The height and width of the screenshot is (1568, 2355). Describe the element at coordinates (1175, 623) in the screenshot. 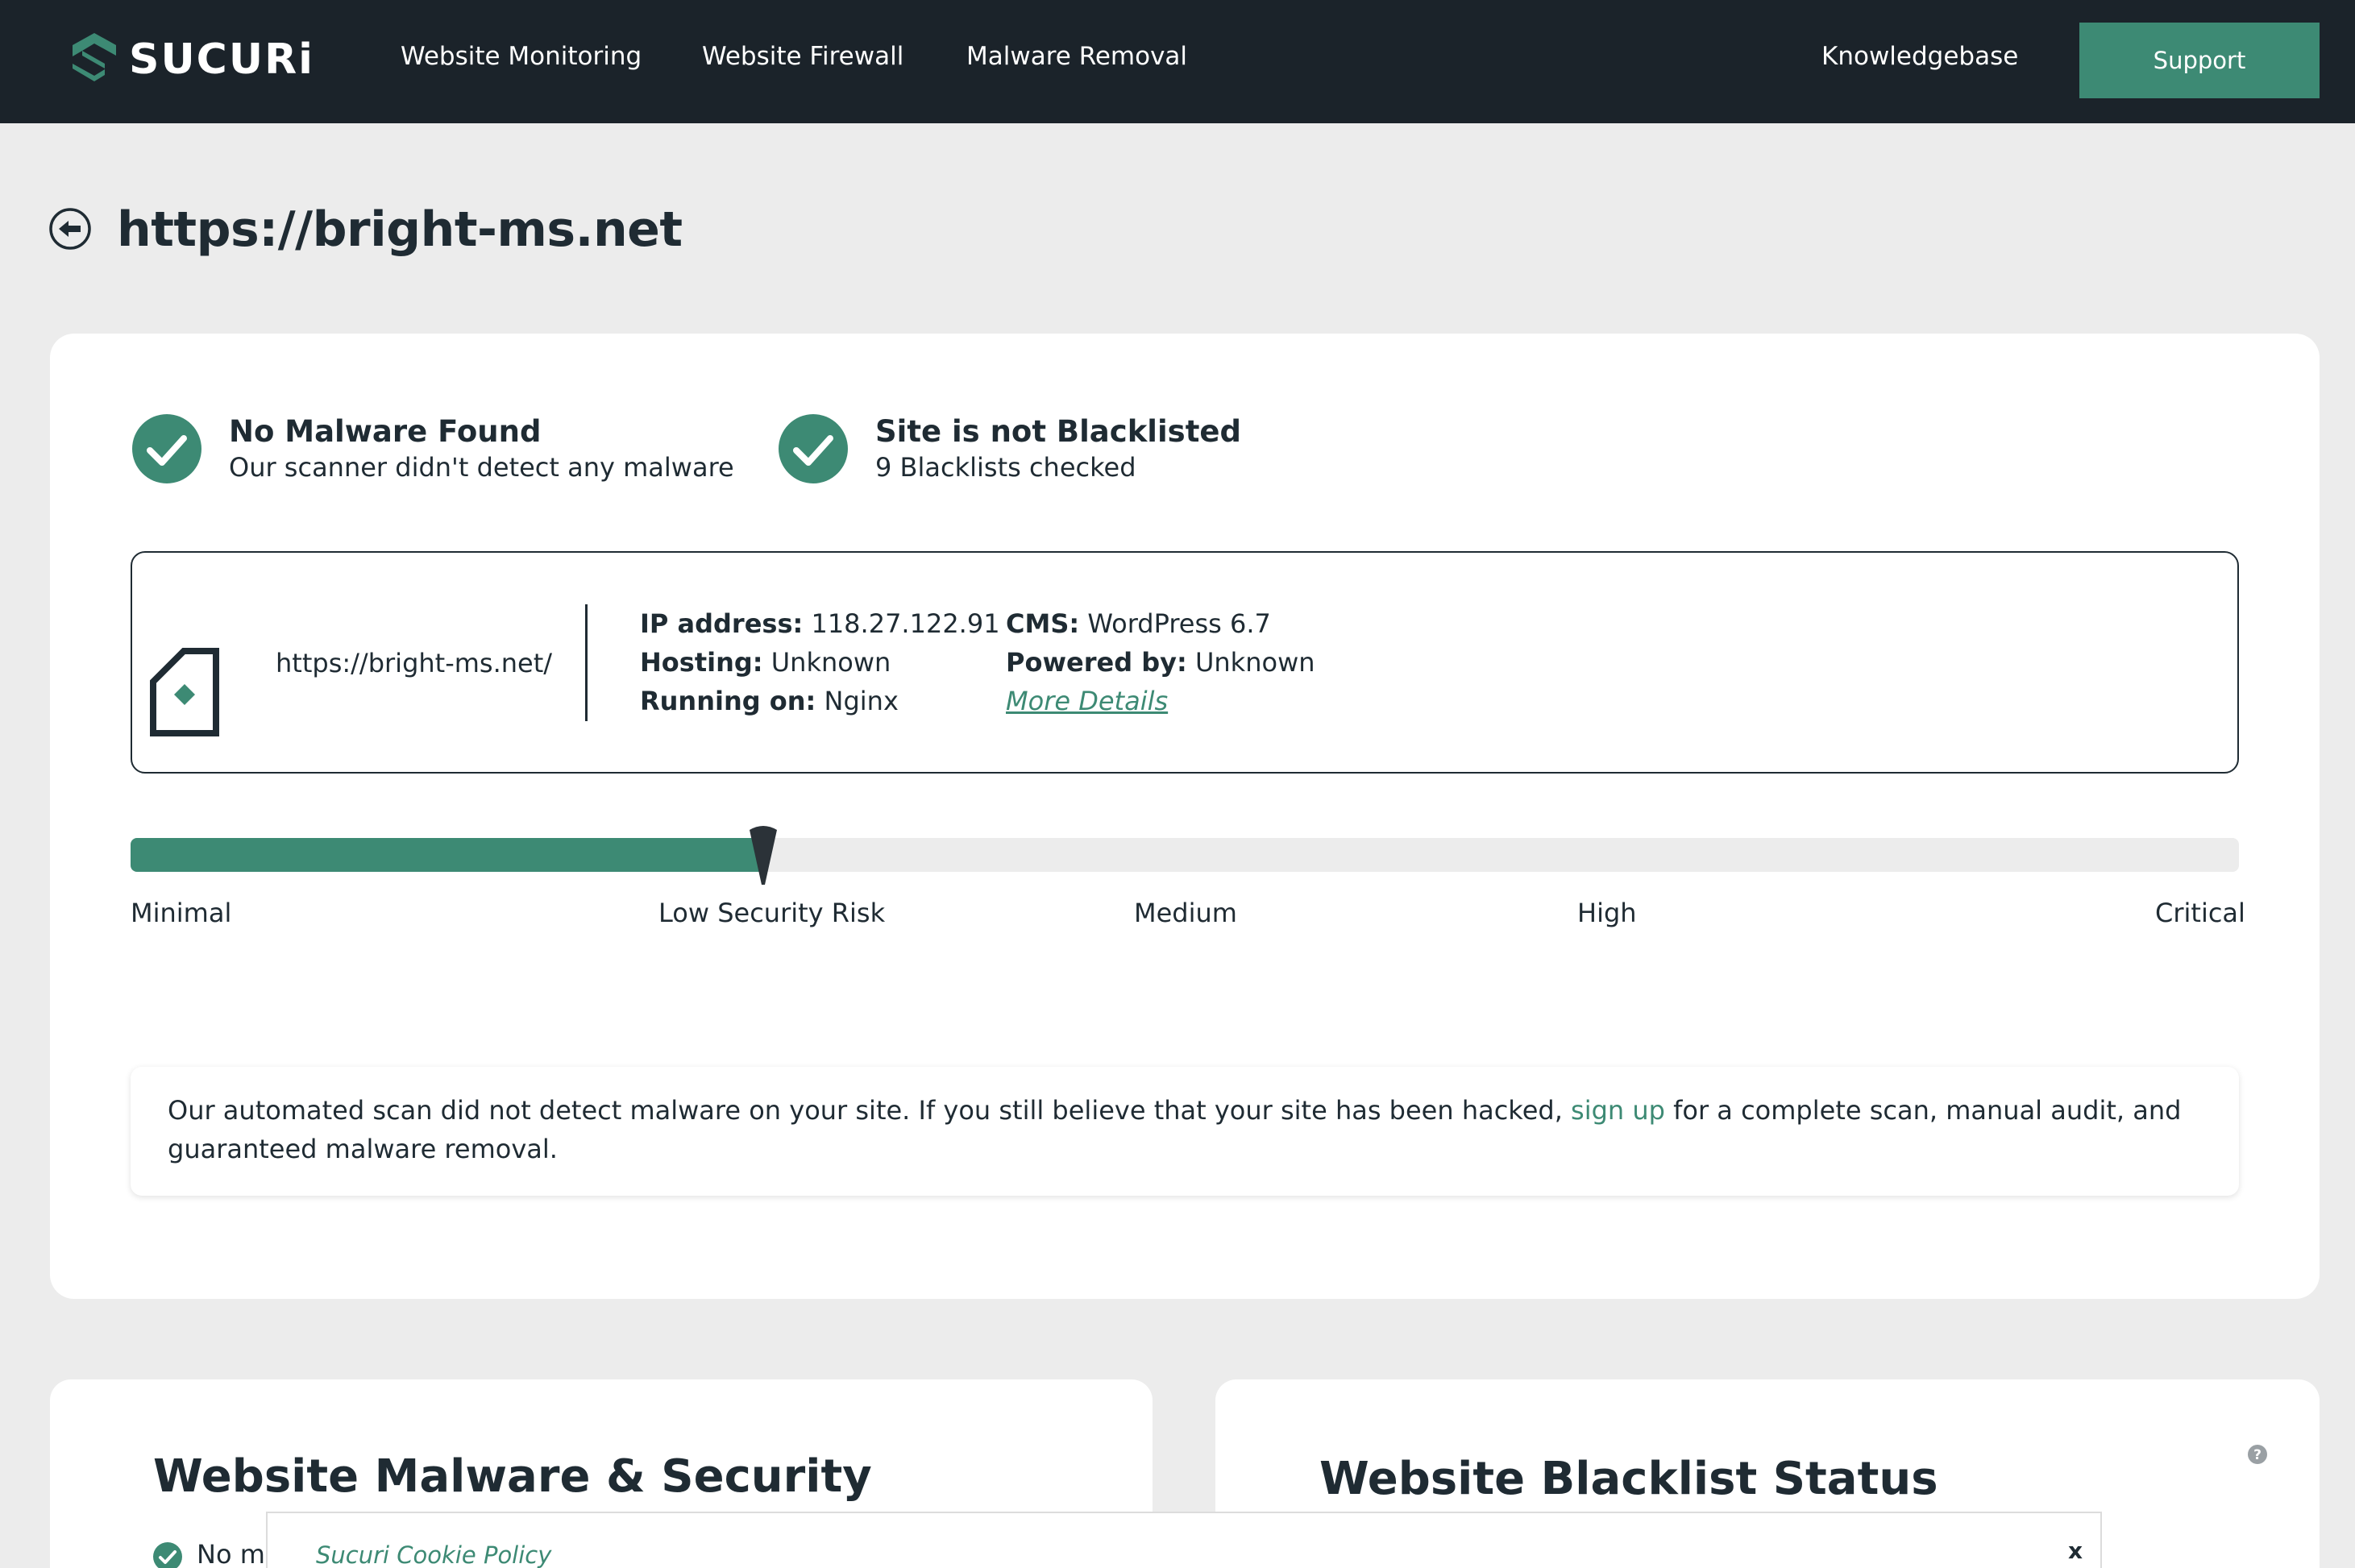

I see `cms-value: WordPress 6.7` at that location.